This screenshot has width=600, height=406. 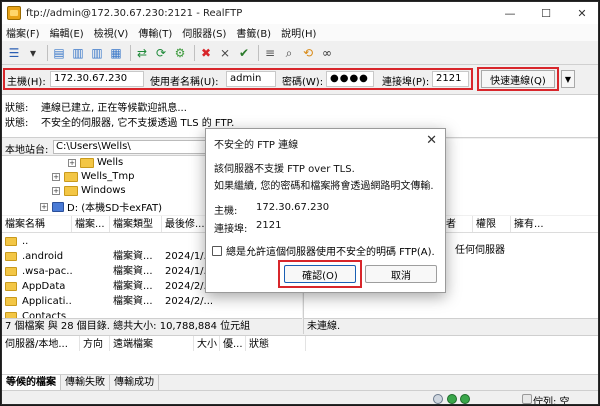 I want to click on search-icon: ⌕, so click(x=289, y=53).